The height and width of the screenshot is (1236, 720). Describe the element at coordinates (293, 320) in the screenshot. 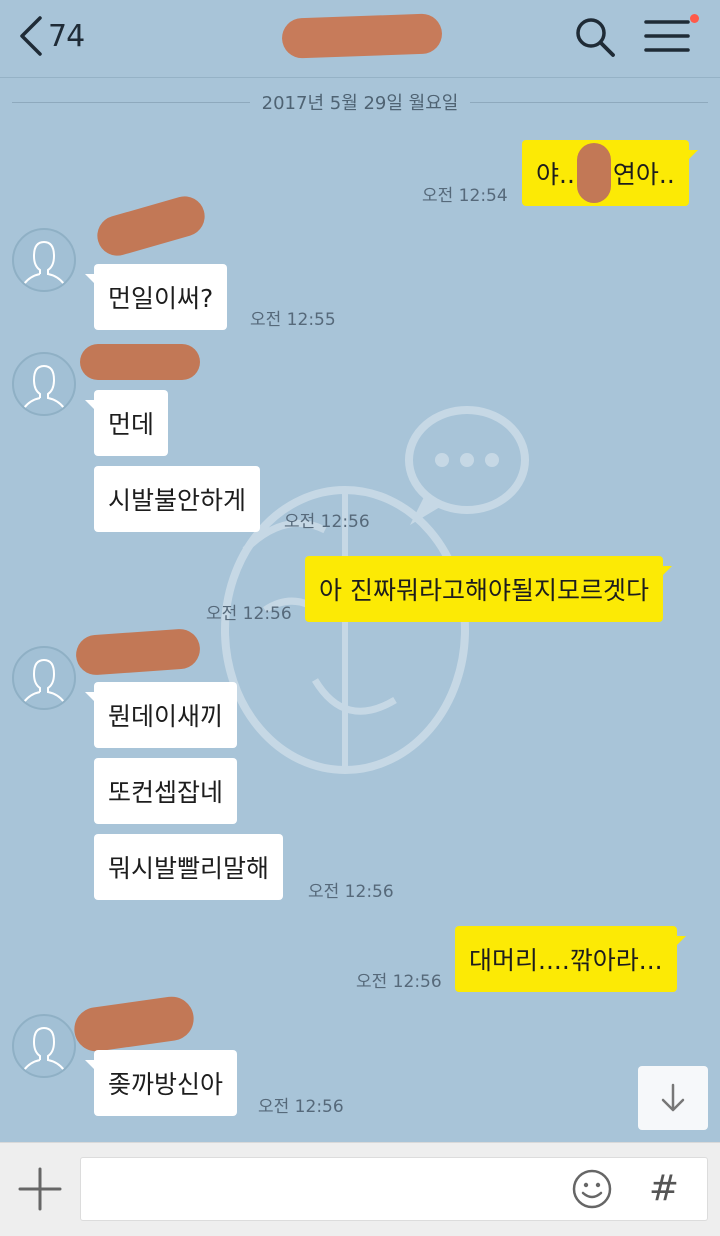

I see `message-time: 오전 12:55` at that location.